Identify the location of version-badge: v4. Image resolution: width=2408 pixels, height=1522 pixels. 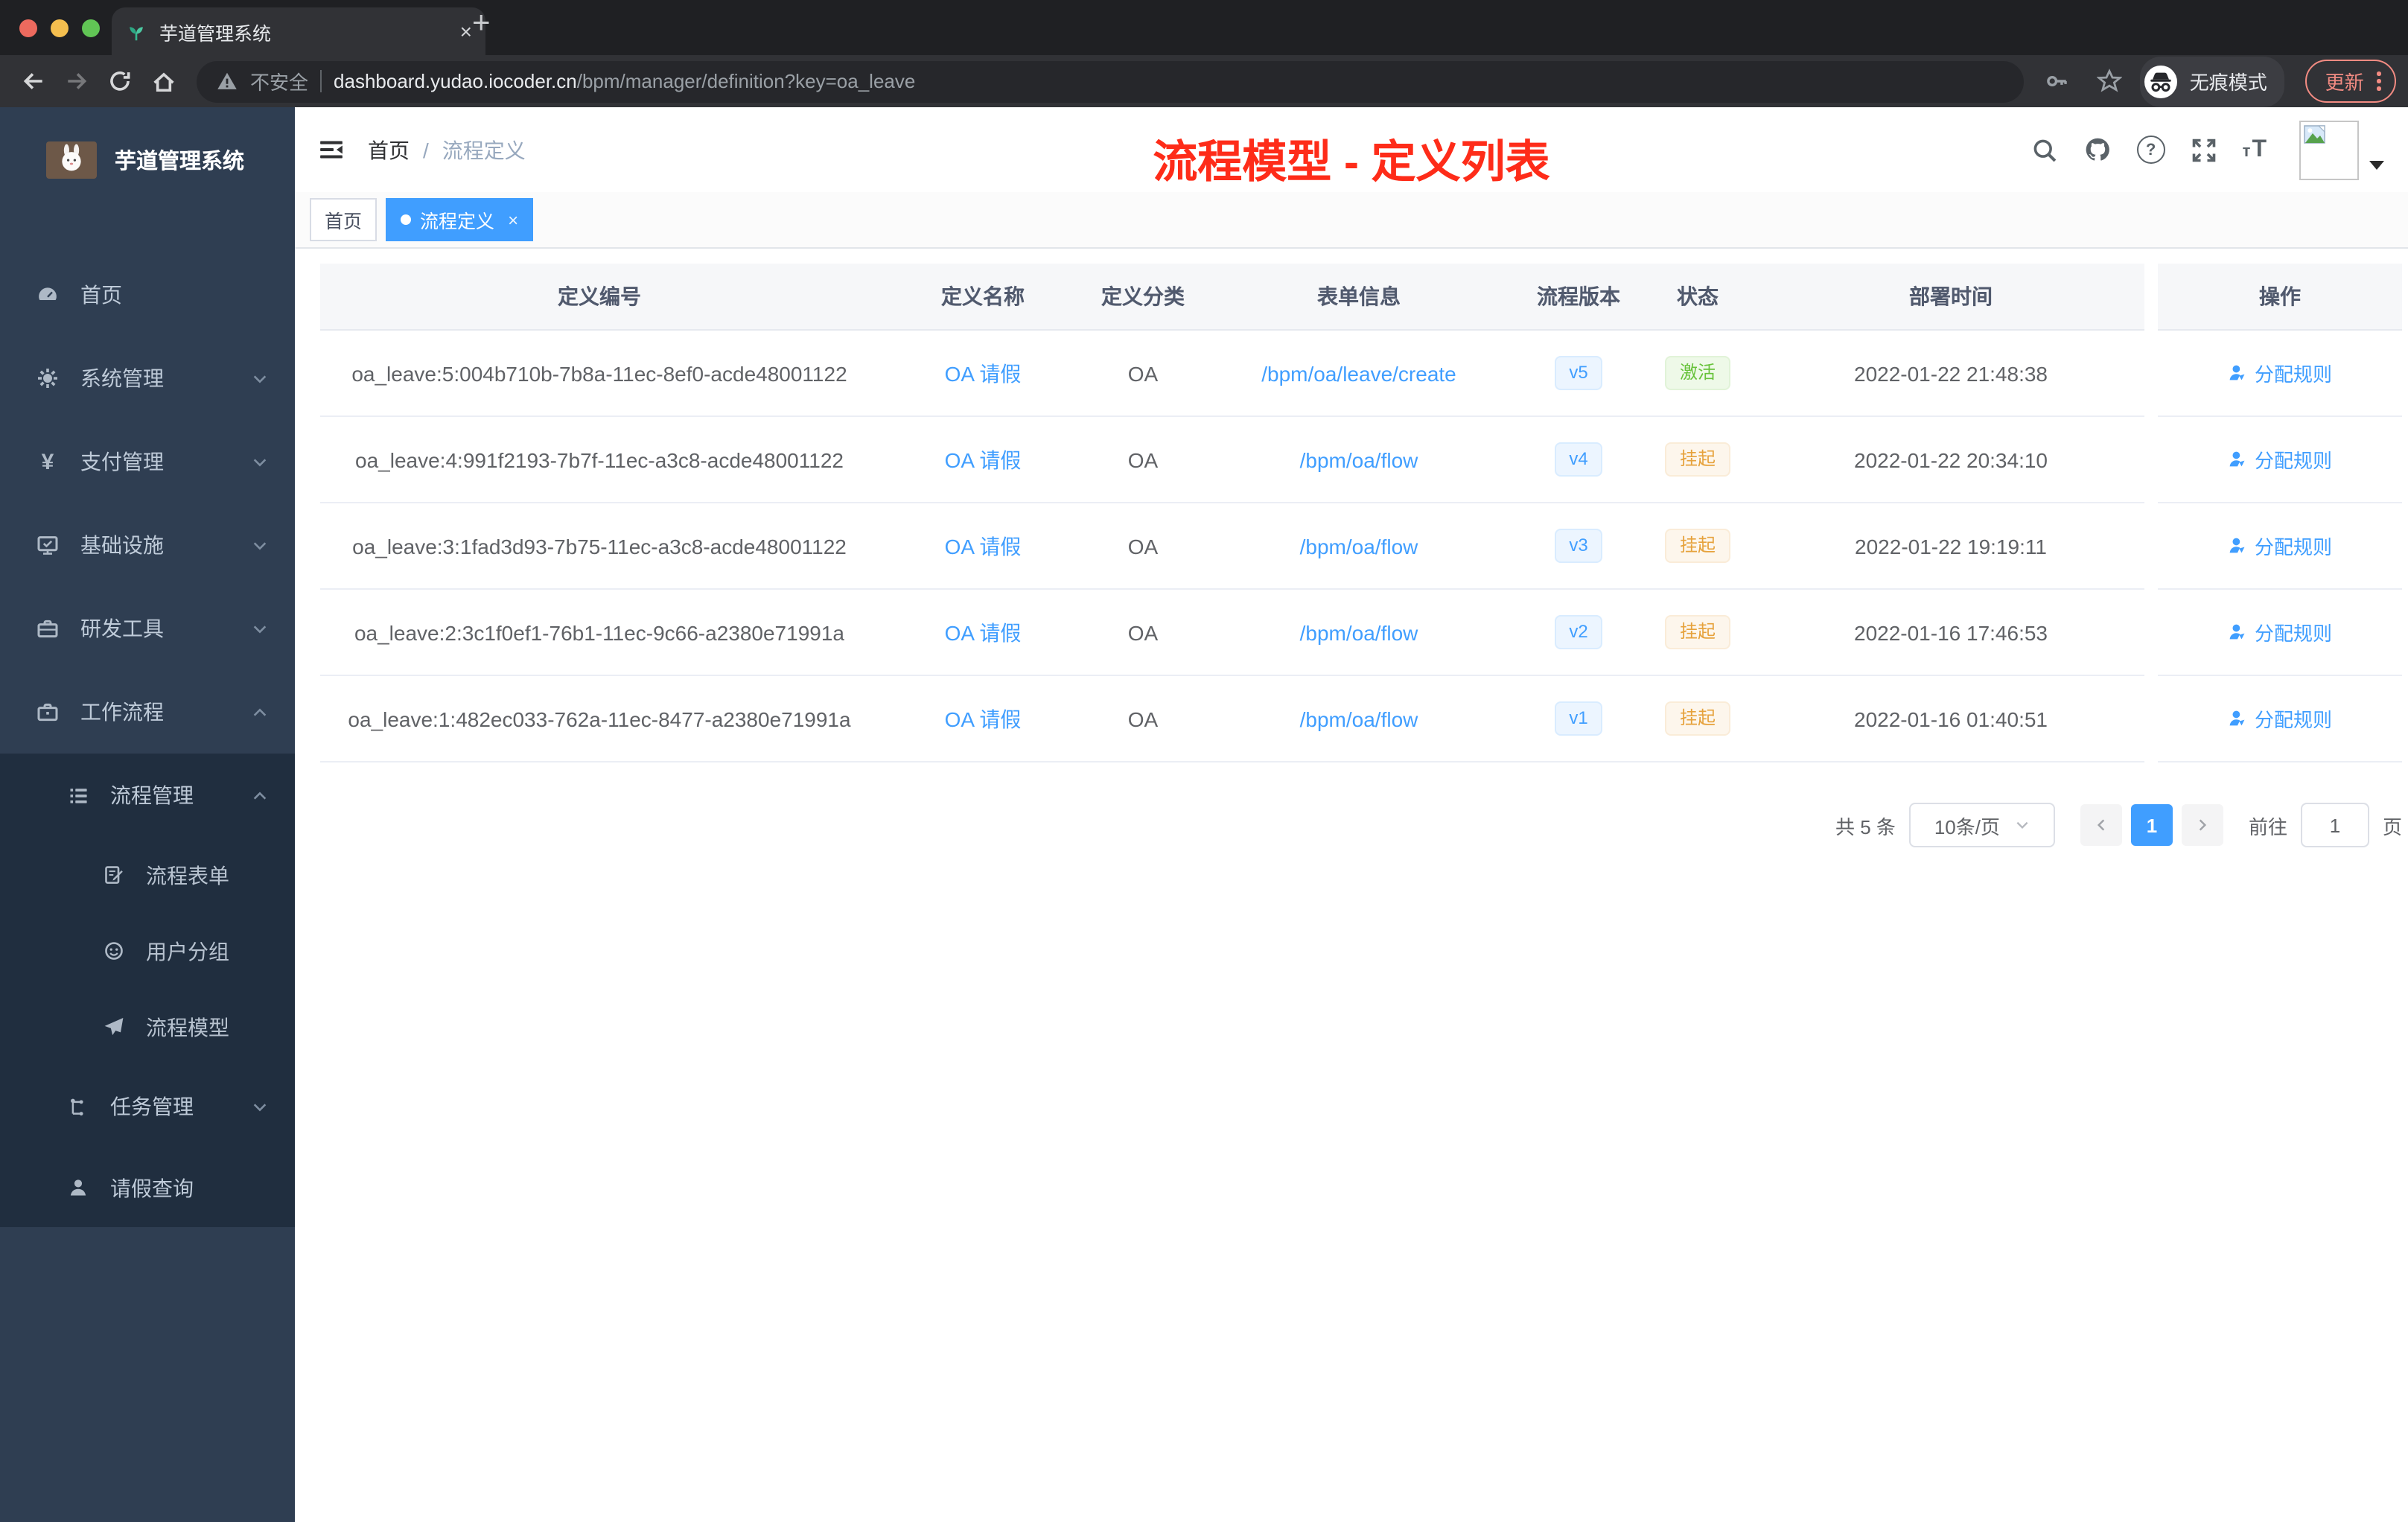
(1578, 459).